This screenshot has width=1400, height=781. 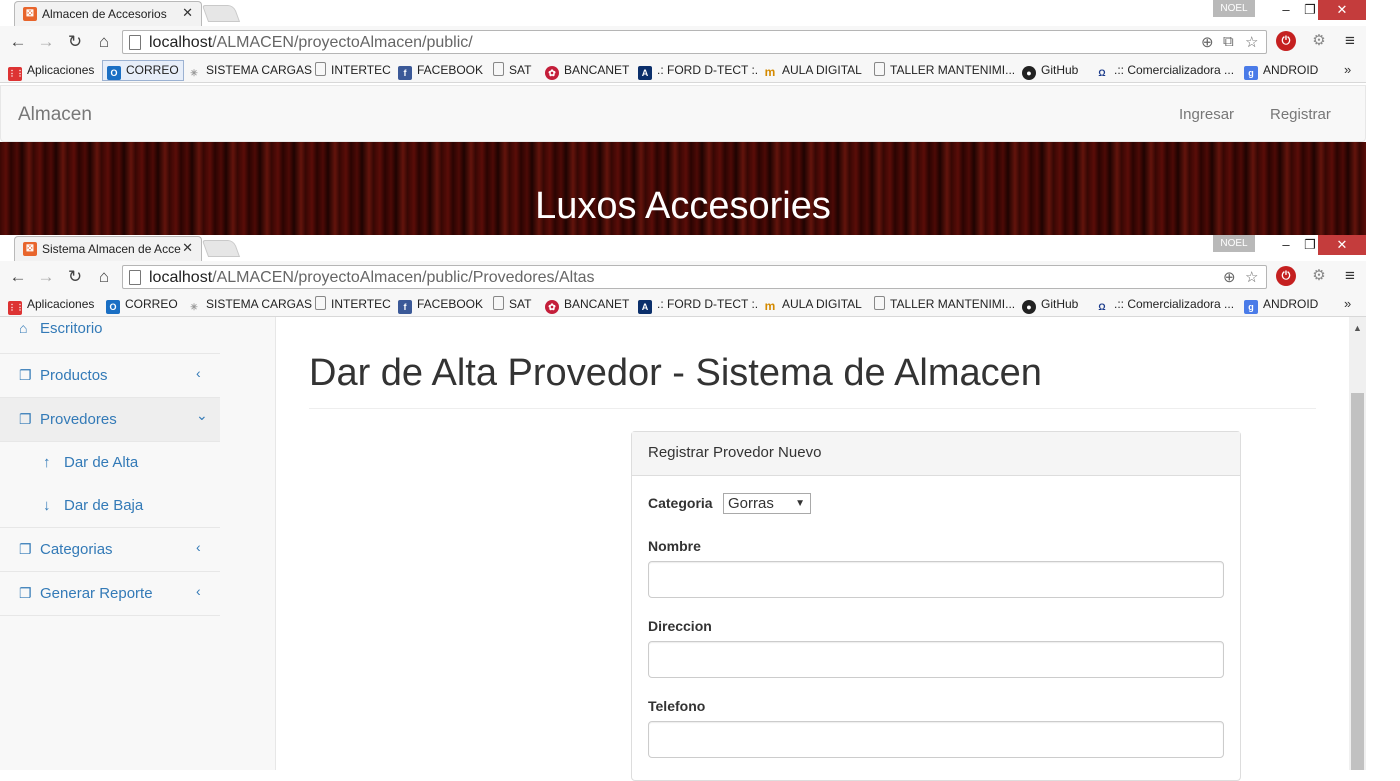 What do you see at coordinates (1300, 114) in the screenshot?
I see `nav-register-link: Registrar` at bounding box center [1300, 114].